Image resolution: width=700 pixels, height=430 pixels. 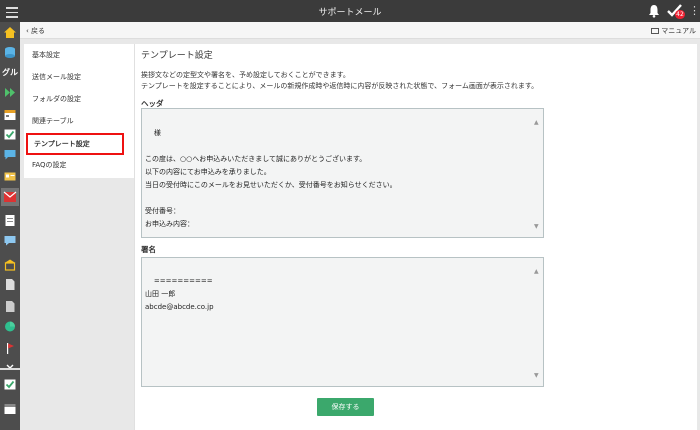 I want to click on header-scrollbar: ▲ ▼, so click(x=537, y=173).